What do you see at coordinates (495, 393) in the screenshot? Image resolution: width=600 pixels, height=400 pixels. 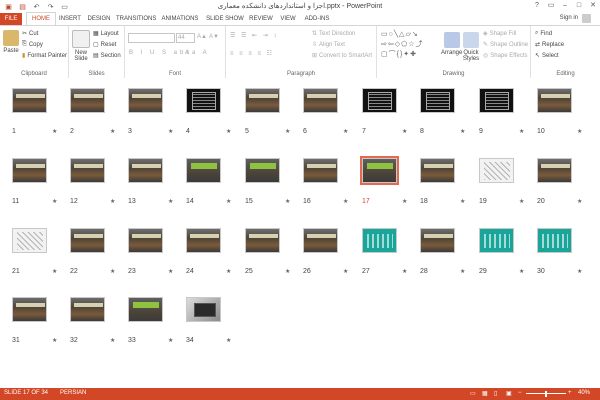 I see `reading-view-icon: ▯` at bounding box center [495, 393].